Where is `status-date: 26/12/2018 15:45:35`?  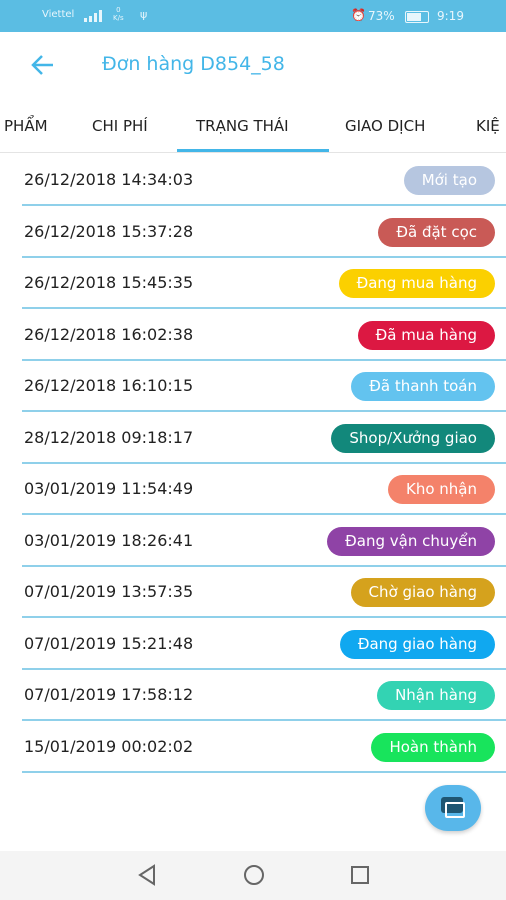
status-date: 26/12/2018 15:45:35 is located at coordinates (109, 282).